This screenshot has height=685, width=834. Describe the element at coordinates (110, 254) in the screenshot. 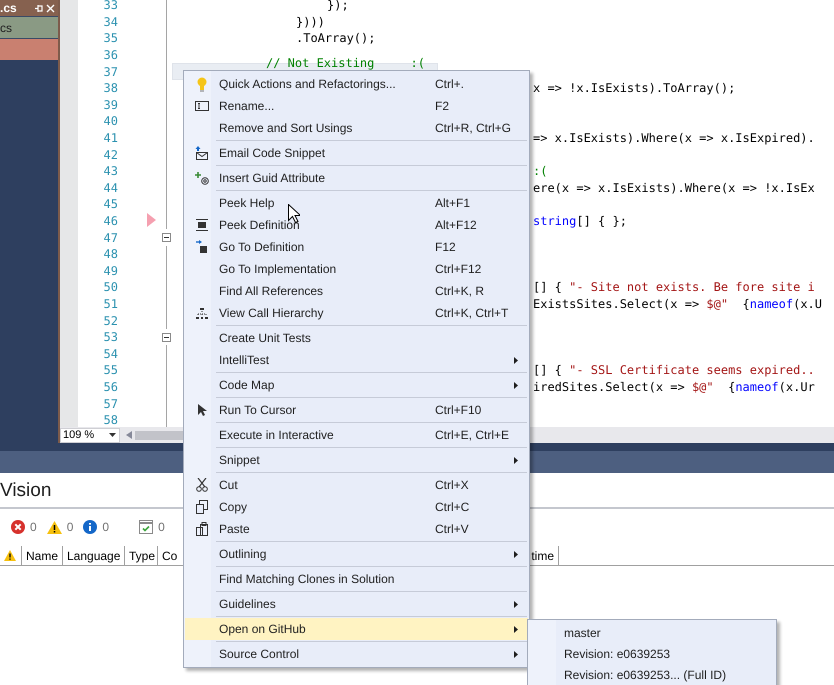

I see `line-number: 48` at that location.